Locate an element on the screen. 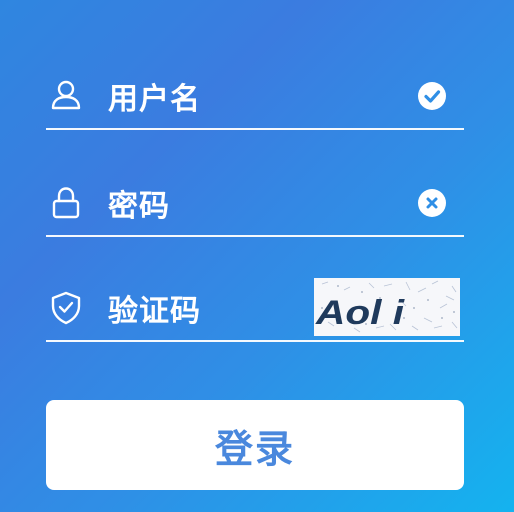 This screenshot has width=514, height=512. login-button: 登录 is located at coordinates (255, 445).